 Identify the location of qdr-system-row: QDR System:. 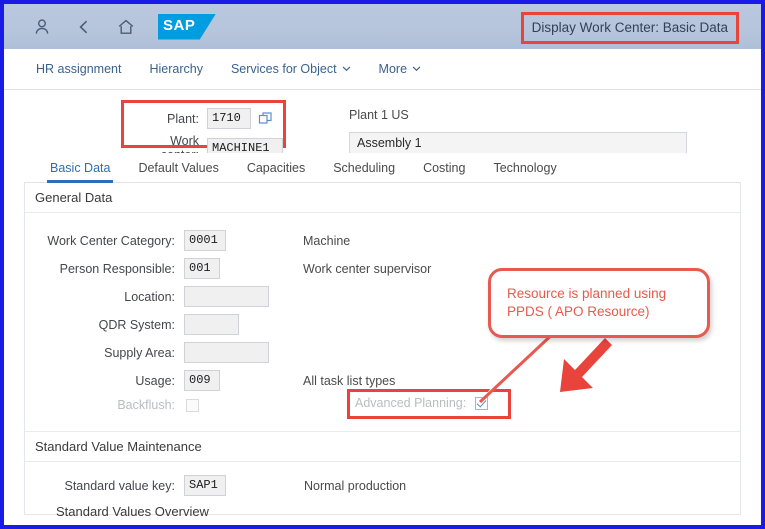
(132, 324).